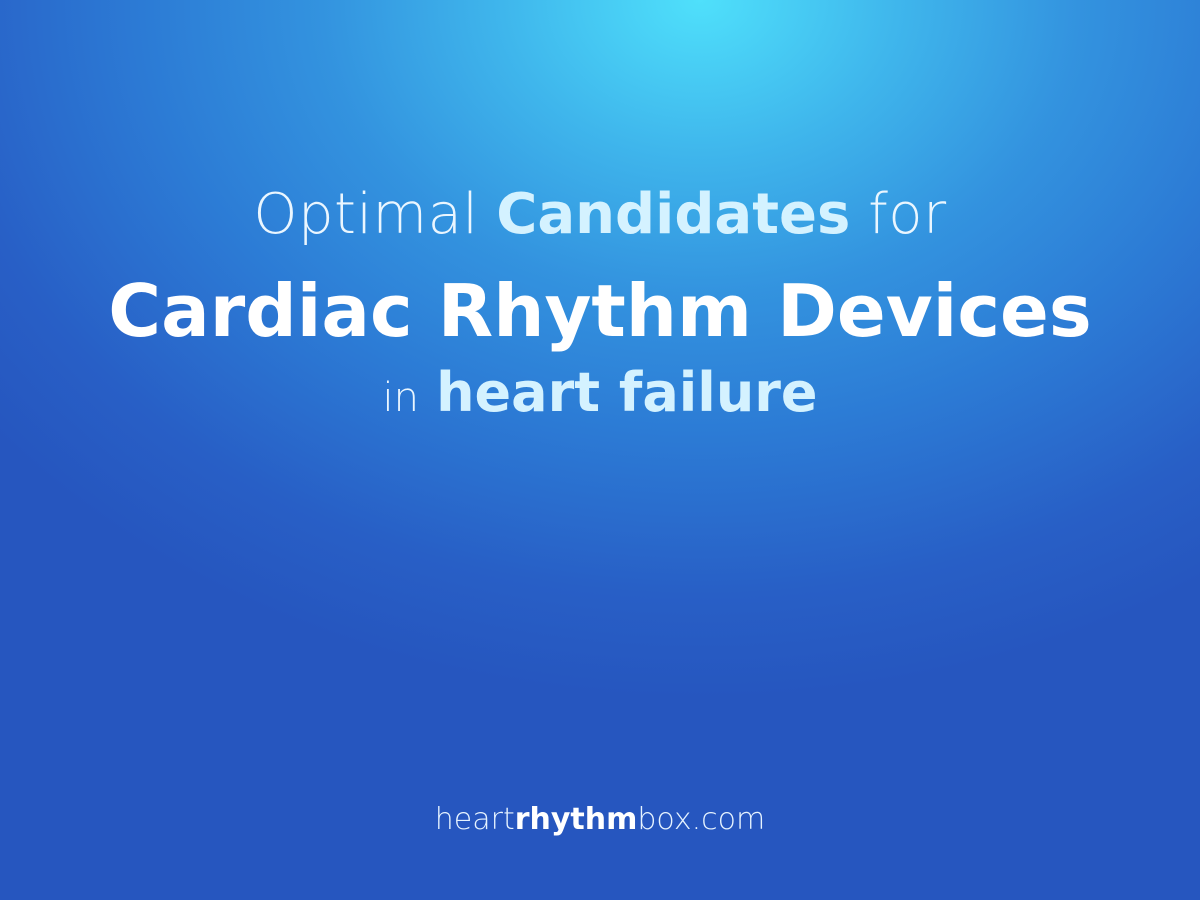  I want to click on footer-part-box: box.com, so click(701, 819).